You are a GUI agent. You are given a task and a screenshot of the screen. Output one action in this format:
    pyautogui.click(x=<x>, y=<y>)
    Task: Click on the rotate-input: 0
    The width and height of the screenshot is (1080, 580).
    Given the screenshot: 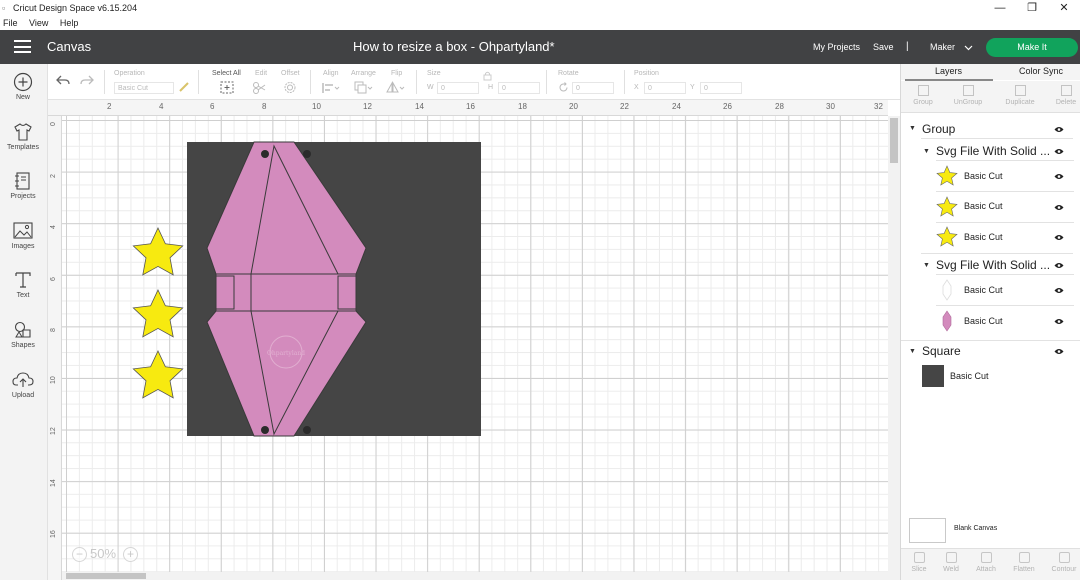 What is the action you would take?
    pyautogui.click(x=593, y=88)
    